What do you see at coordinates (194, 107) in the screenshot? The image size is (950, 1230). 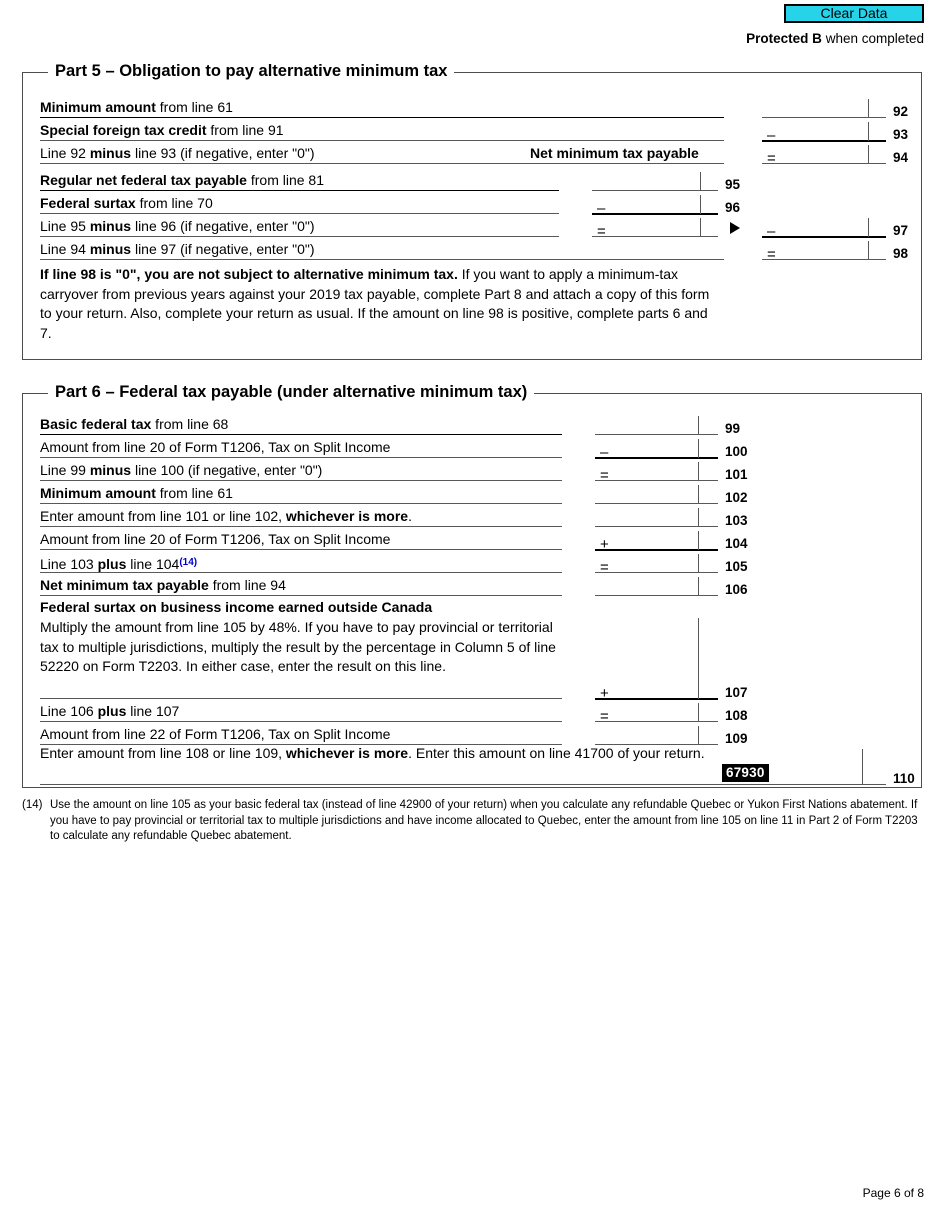 I see `part5-row-92-label-rest: from line 61` at bounding box center [194, 107].